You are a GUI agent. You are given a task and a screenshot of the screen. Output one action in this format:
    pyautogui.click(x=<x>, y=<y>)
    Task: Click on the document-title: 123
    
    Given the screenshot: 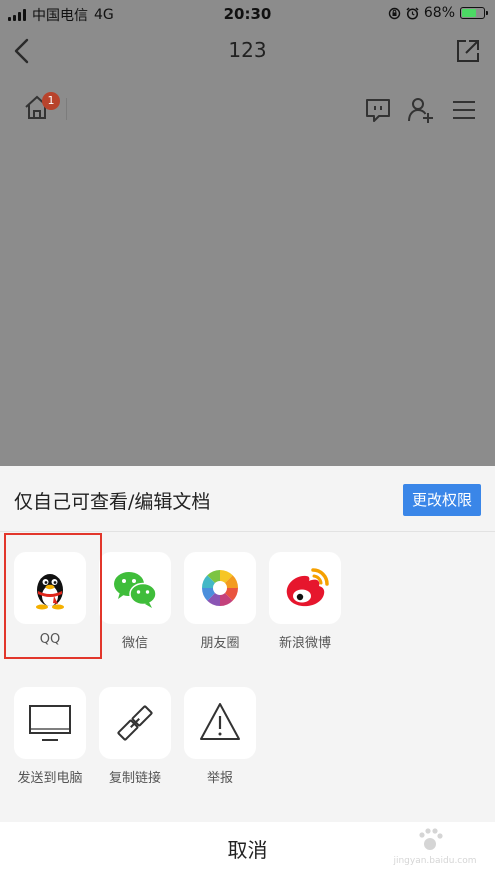 What is the action you would take?
    pyautogui.click(x=247, y=50)
    